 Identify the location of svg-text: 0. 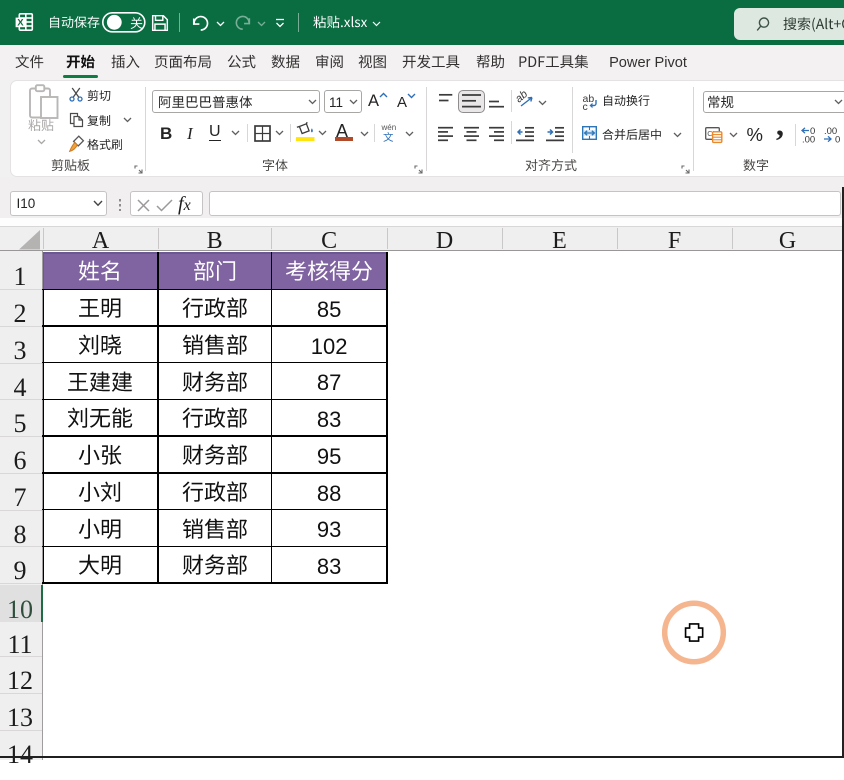
(837, 140).